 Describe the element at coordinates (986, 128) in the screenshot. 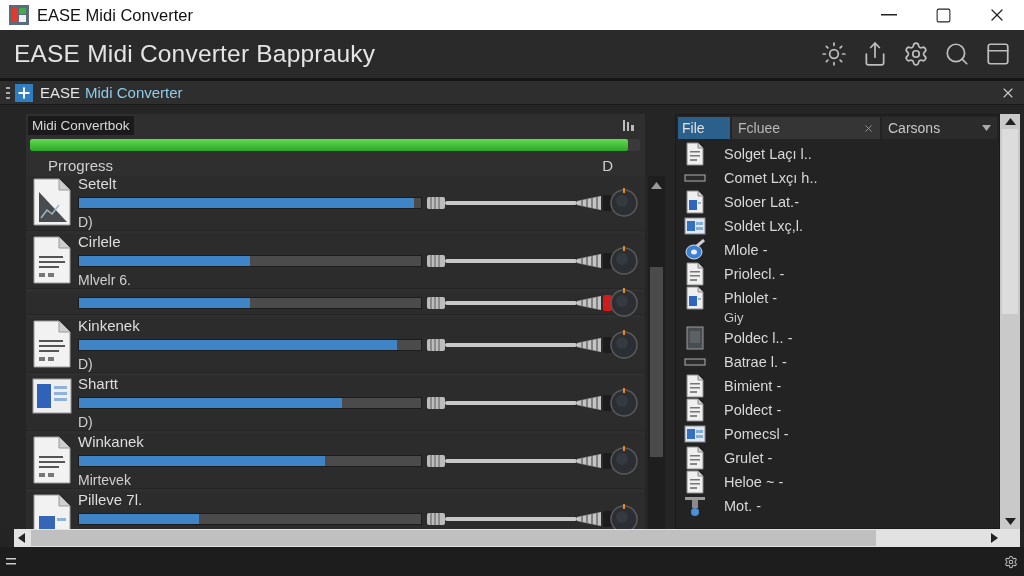

I see `caret-icon` at that location.